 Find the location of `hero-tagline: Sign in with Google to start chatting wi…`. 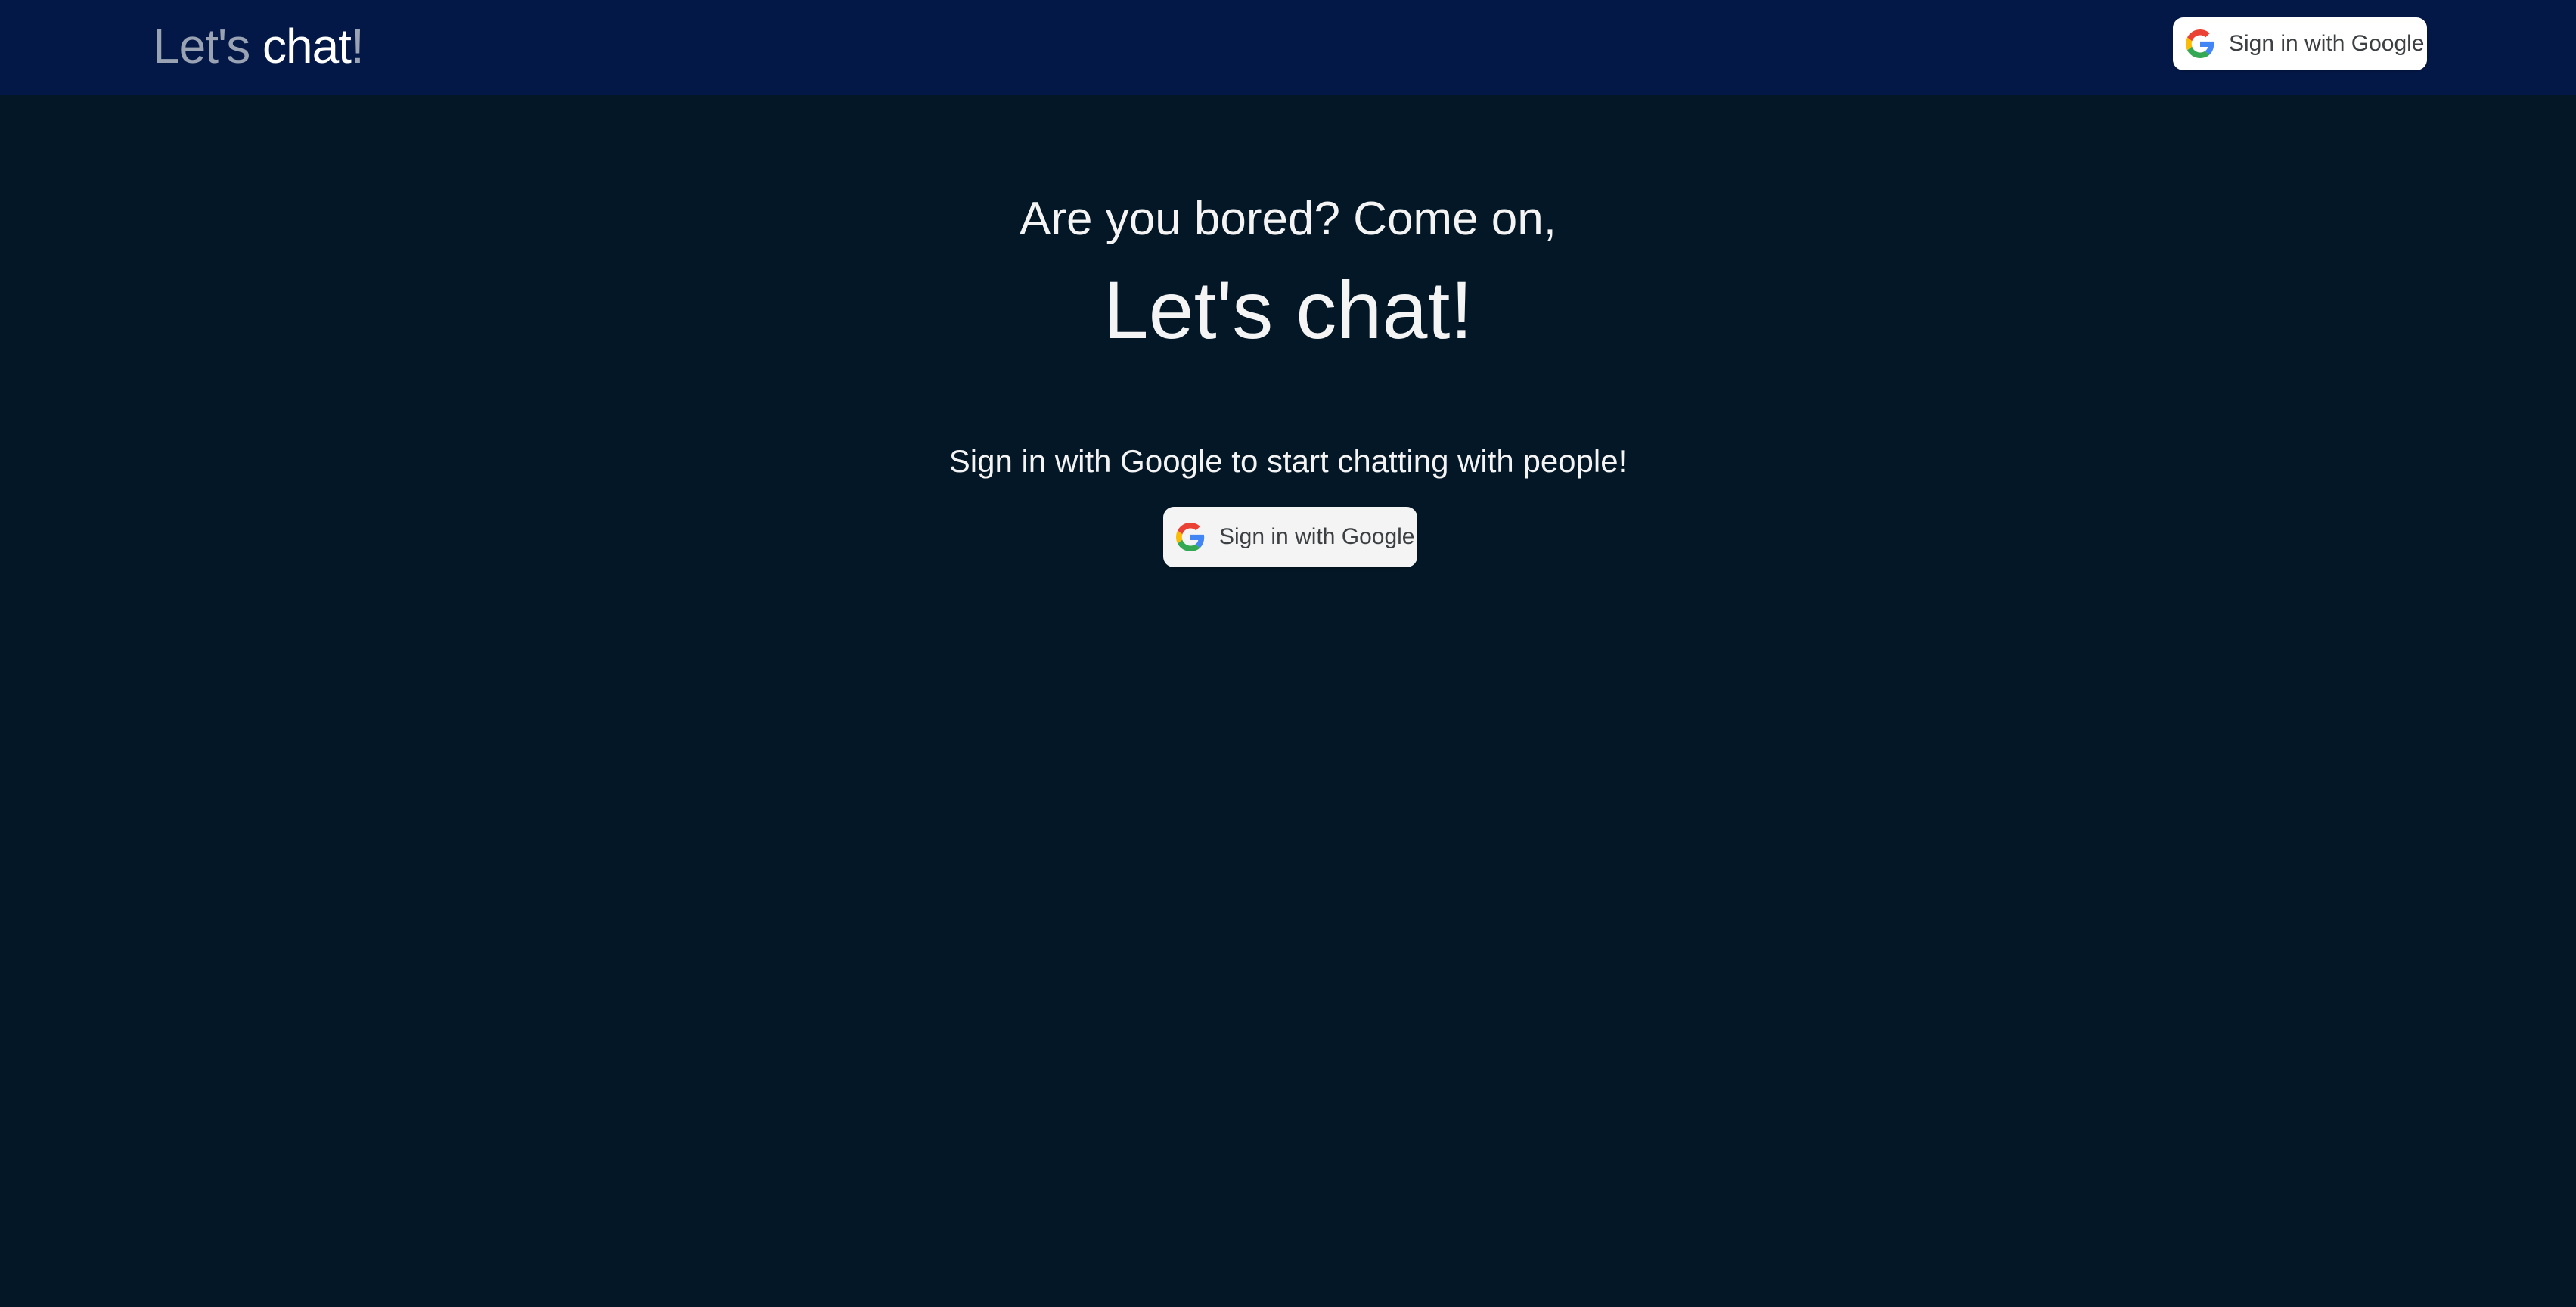

hero-tagline: Sign in with Google to start chatting wi… is located at coordinates (1288, 461).